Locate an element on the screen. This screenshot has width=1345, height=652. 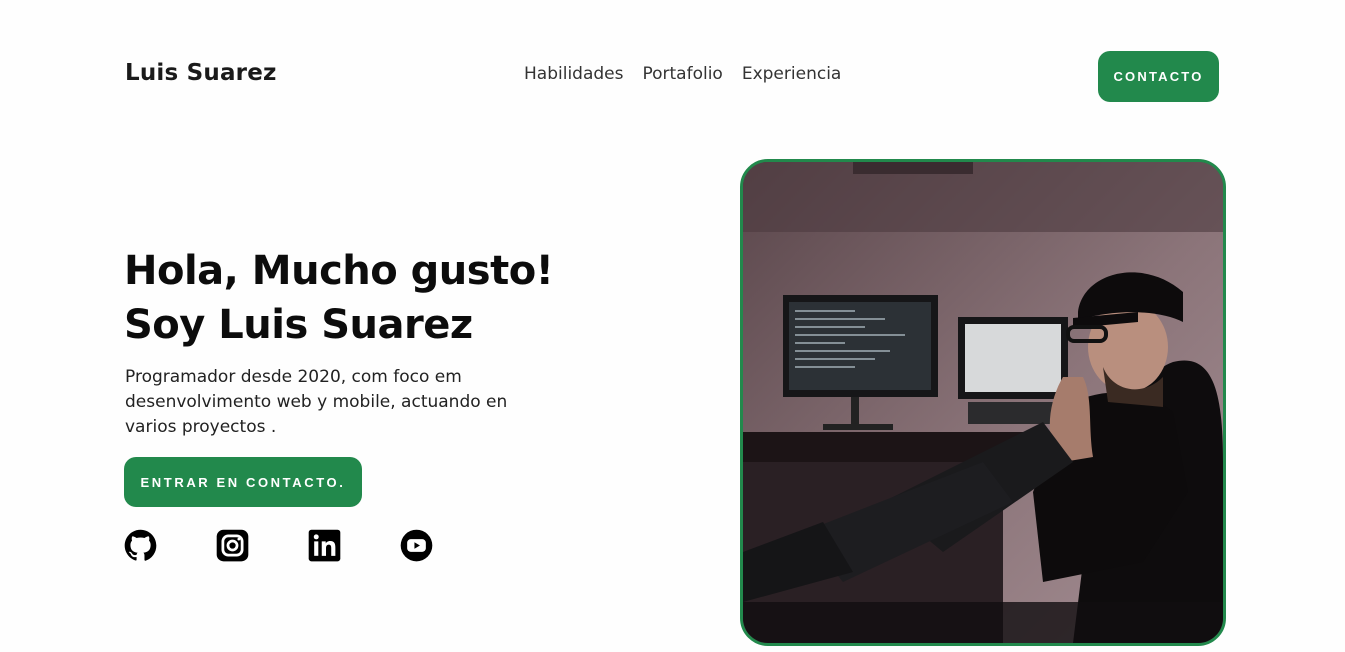
hero-title-line-2: Soy Luis Suarez is located at coordinates (298, 325).